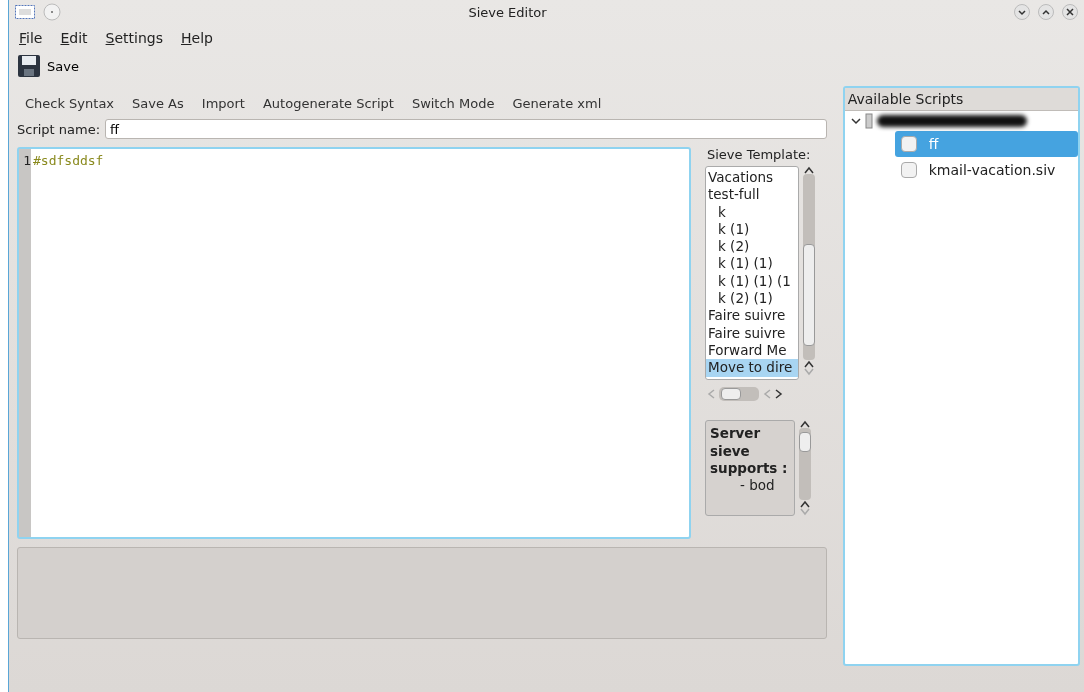 Image resolution: width=1084 pixels, height=692 pixels. Describe the element at coordinates (752, 212) in the screenshot. I see `template-item: k` at that location.